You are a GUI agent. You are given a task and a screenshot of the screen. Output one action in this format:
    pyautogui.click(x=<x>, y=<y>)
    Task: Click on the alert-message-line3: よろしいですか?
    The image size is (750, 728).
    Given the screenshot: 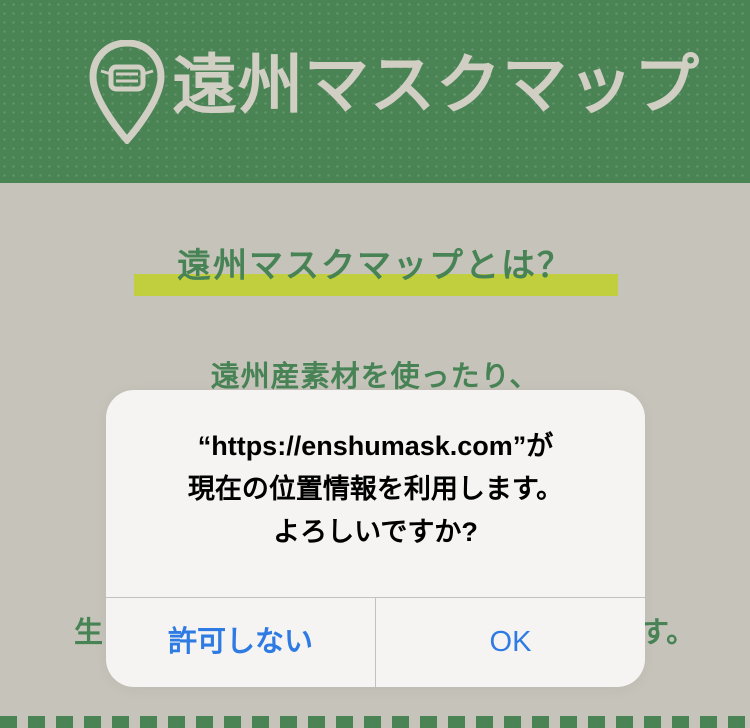 What is the action you would take?
    pyautogui.click(x=375, y=532)
    